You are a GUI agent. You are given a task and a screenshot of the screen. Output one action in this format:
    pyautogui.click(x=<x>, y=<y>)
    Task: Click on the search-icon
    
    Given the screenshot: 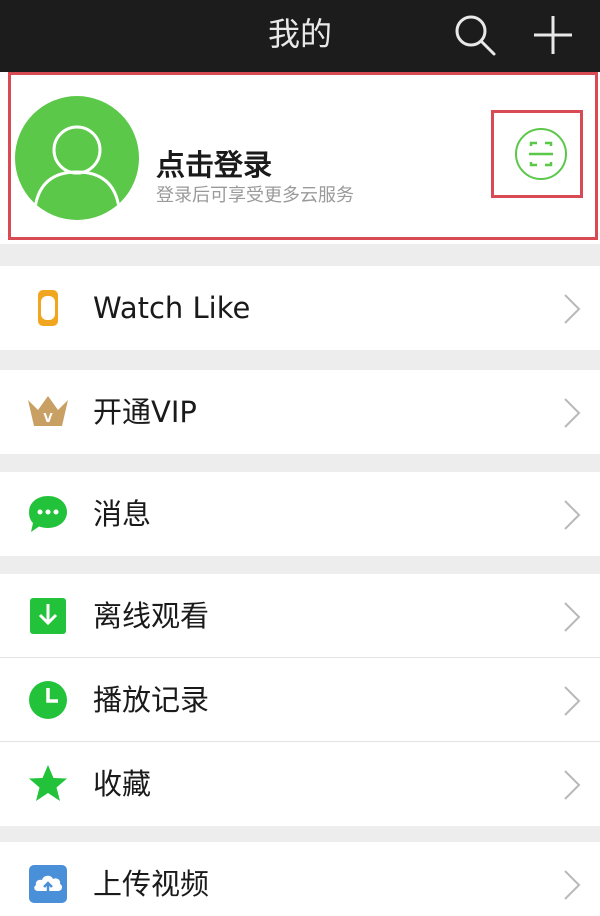 What is the action you would take?
    pyautogui.click(x=475, y=35)
    